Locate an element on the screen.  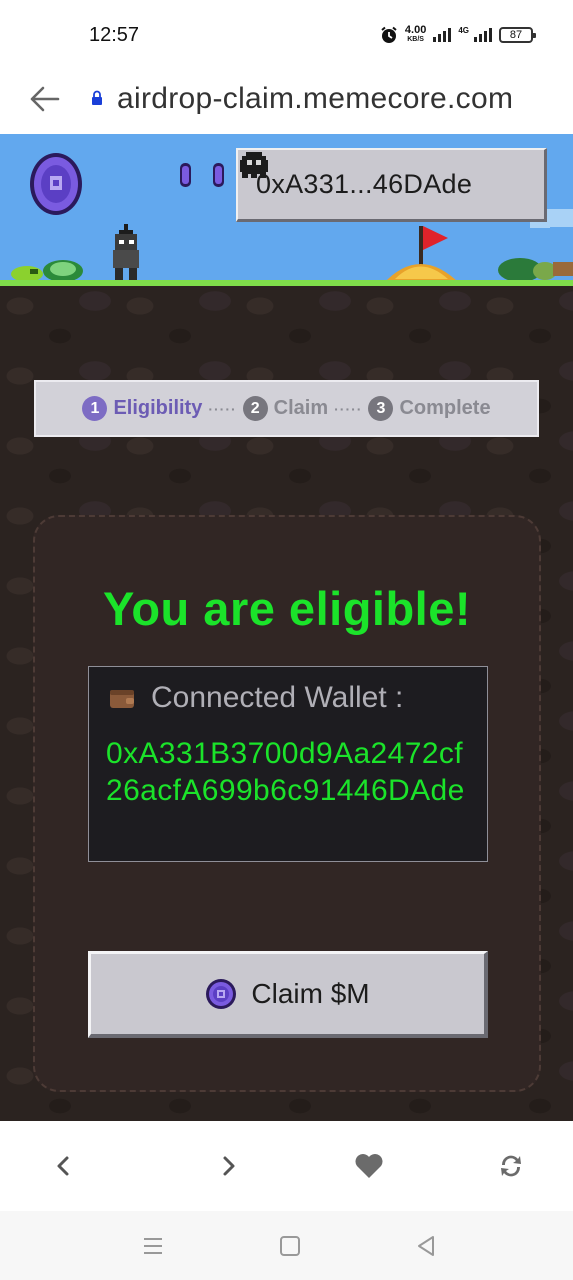
net-speed: 4.00 KB/S is located at coordinates (415, 34).